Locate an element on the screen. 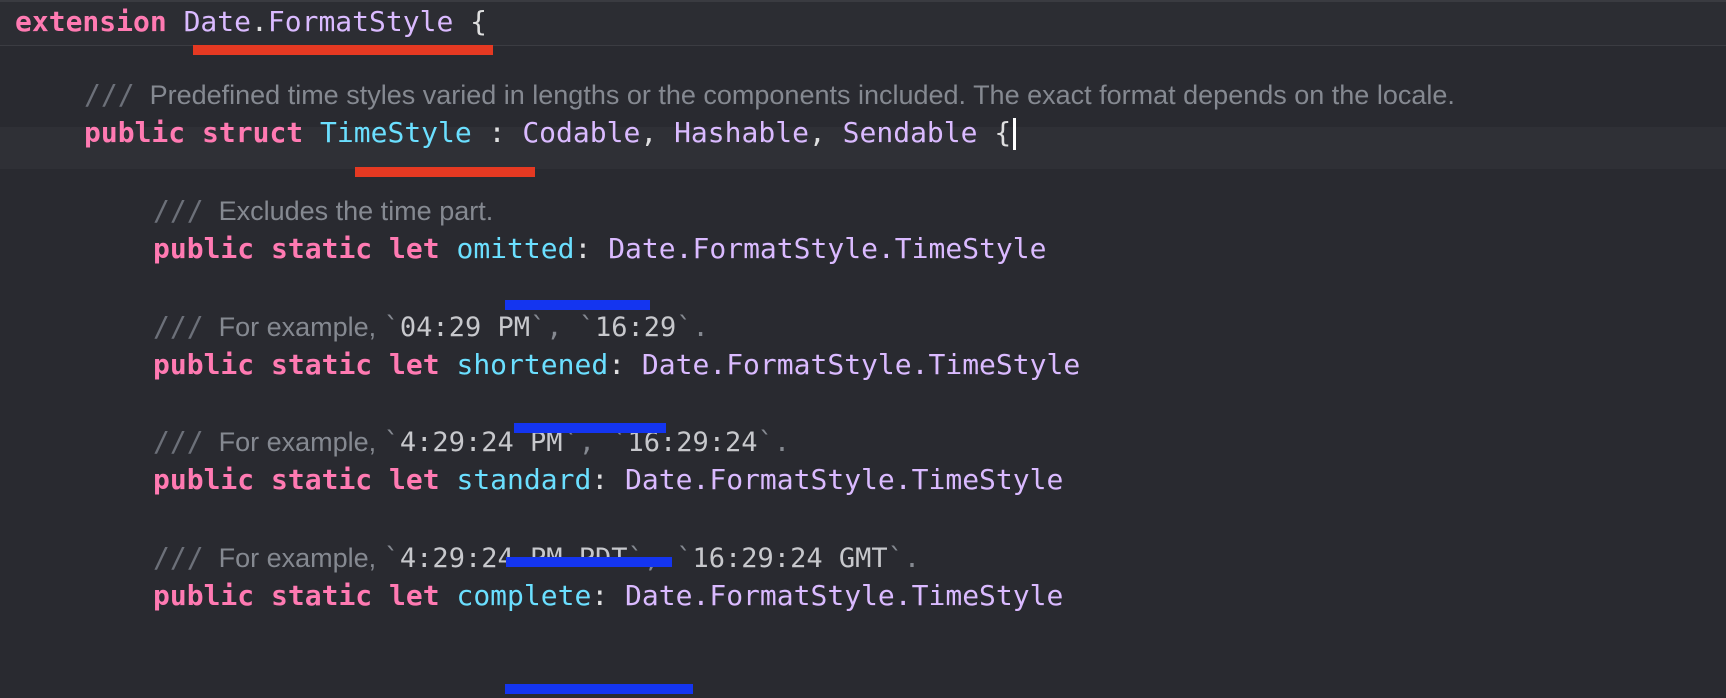 Image resolution: width=1726 pixels, height=698 pixels. red-underline-timestyle is located at coordinates (445, 172).